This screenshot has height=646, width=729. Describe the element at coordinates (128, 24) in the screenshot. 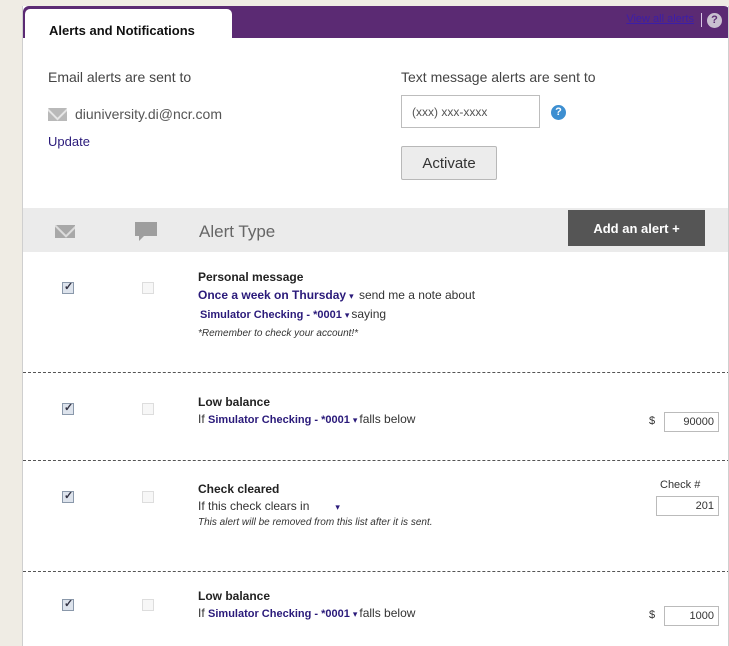

I see `tab-alerts-notifications: Alerts and Notifications` at that location.